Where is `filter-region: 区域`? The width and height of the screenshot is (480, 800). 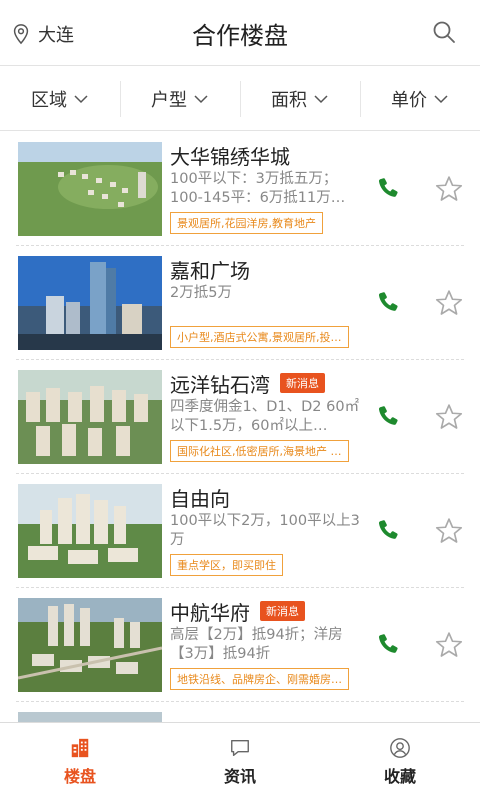 filter-region: 区域 is located at coordinates (60, 98).